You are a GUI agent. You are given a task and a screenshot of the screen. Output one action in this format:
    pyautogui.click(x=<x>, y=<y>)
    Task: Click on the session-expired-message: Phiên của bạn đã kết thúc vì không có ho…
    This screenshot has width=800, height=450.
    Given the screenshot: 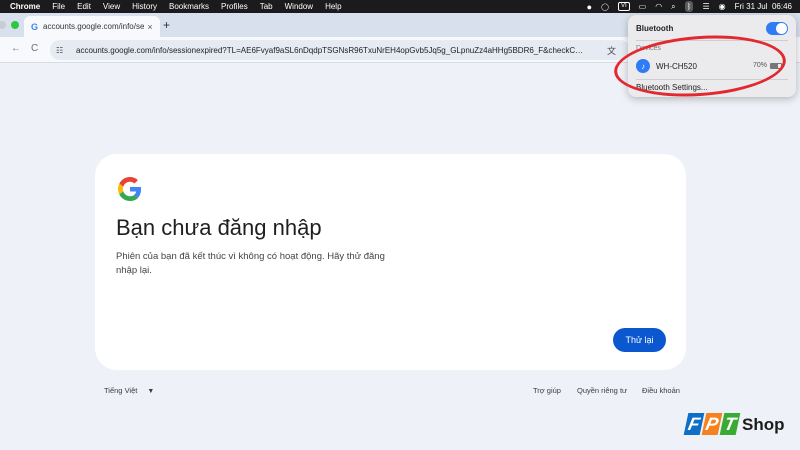 What is the action you would take?
    pyautogui.click(x=250, y=263)
    